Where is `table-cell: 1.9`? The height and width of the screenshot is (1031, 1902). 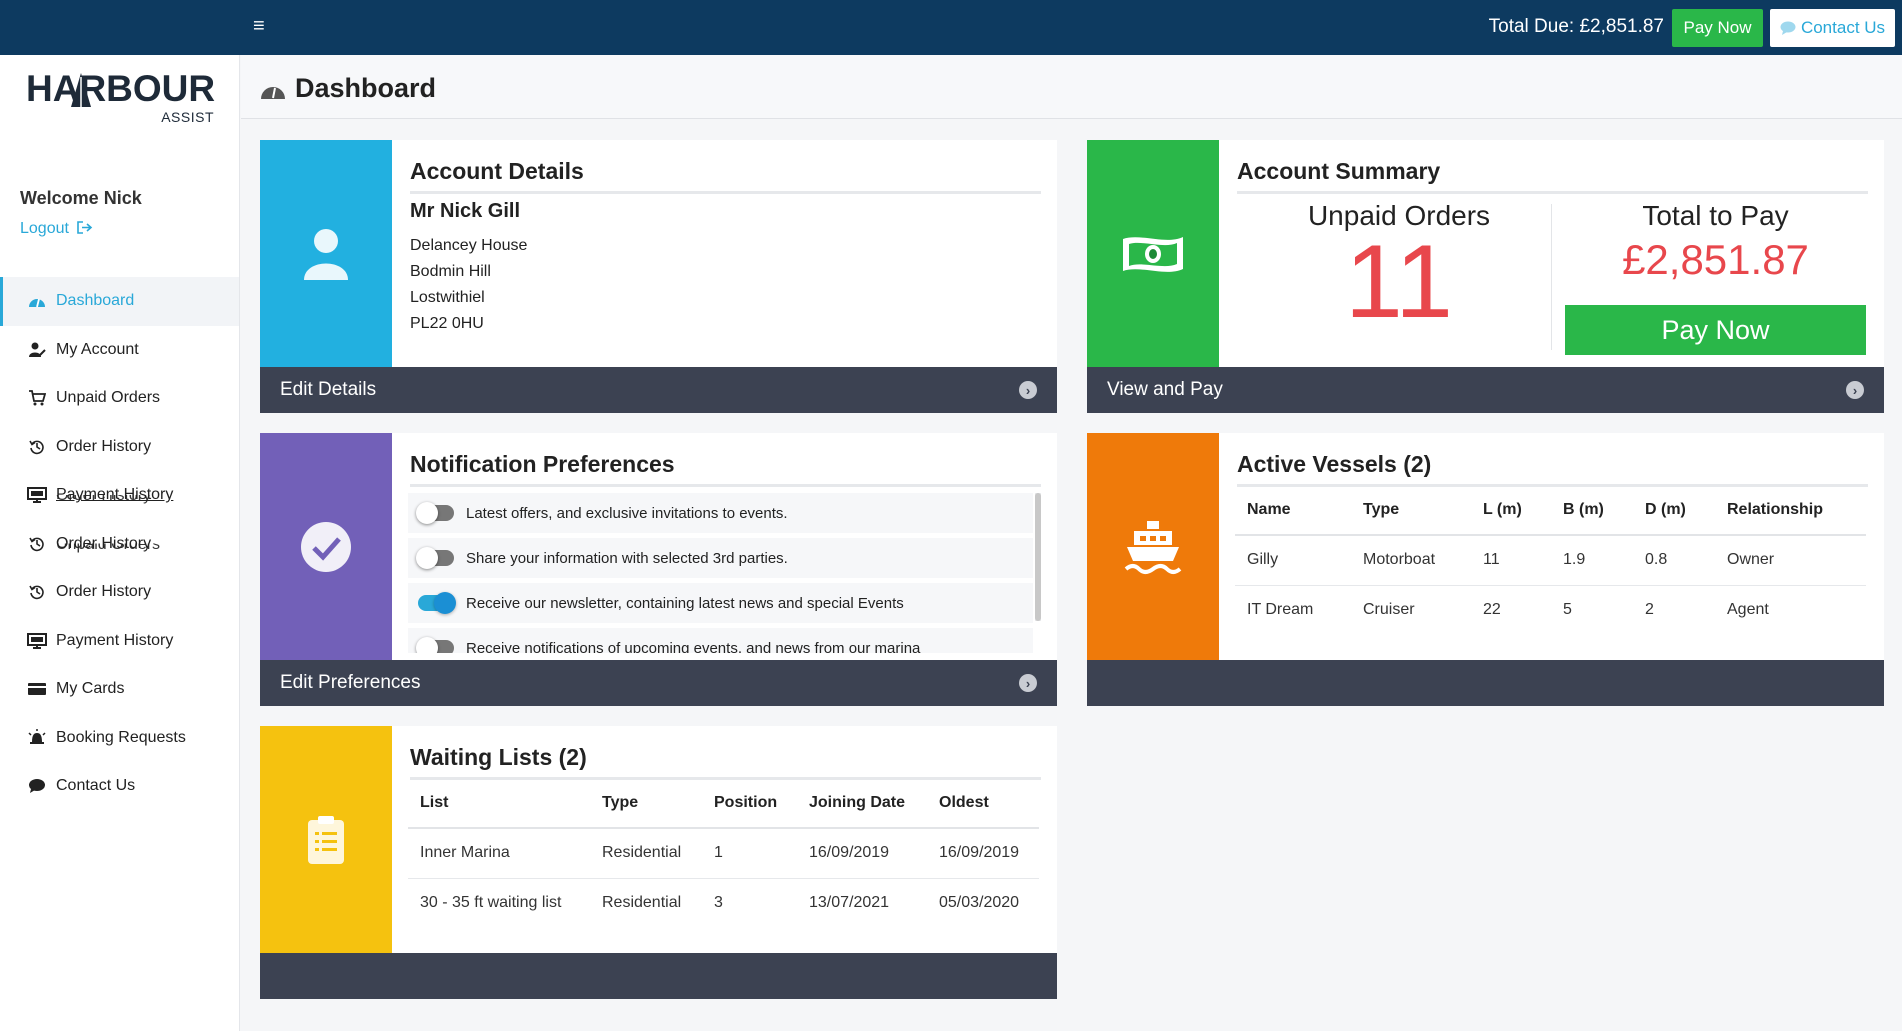
table-cell: 1.9 is located at coordinates (1592, 560).